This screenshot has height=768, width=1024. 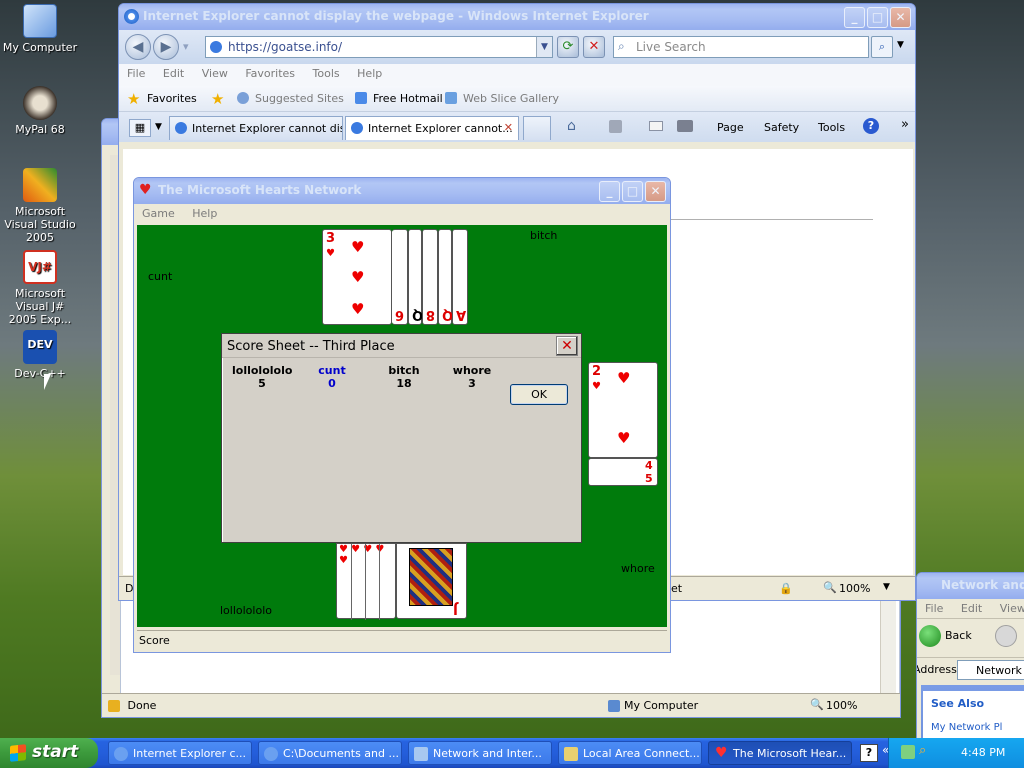 I want to click on back-ie-zoom: 100%, so click(x=841, y=705).